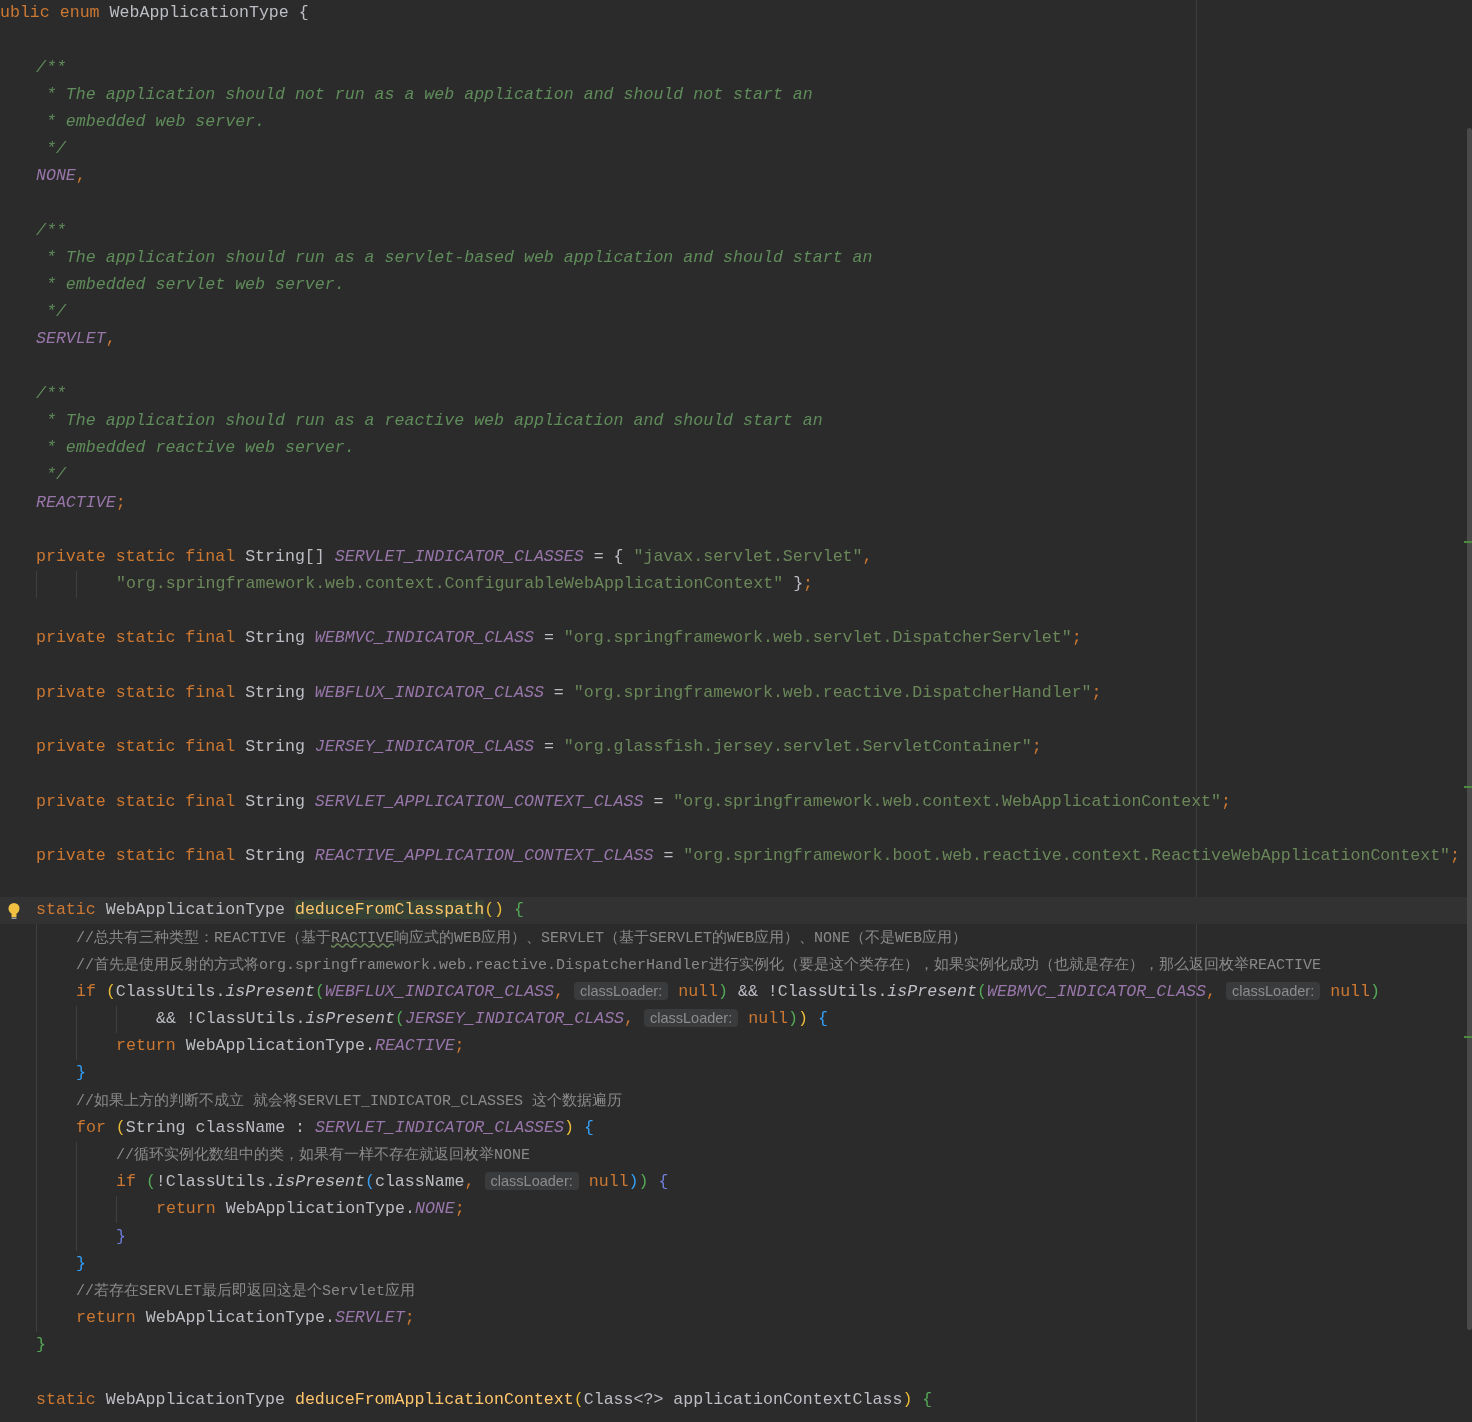 This screenshot has height=1422, width=1472. What do you see at coordinates (494, 910) in the screenshot?
I see `bracket: ()` at bounding box center [494, 910].